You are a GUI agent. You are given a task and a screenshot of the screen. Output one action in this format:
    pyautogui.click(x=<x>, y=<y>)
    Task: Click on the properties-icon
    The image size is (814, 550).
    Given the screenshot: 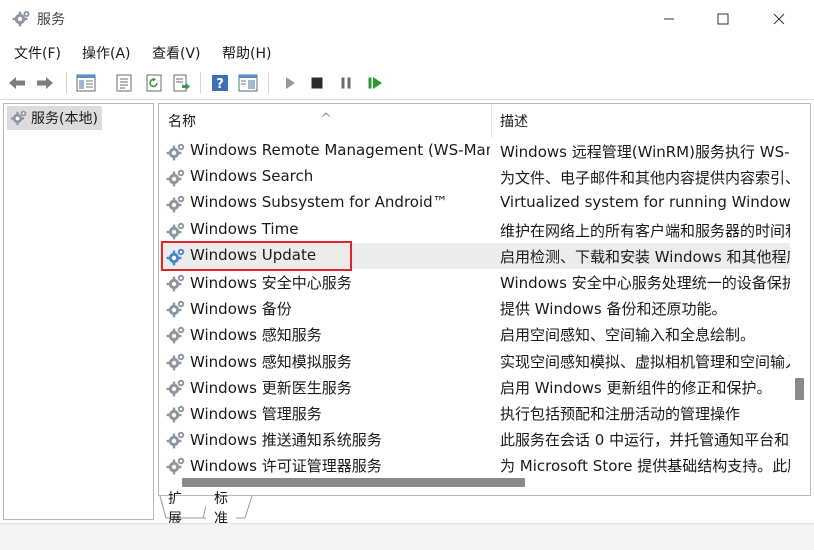 What is the action you would take?
    pyautogui.click(x=124, y=83)
    